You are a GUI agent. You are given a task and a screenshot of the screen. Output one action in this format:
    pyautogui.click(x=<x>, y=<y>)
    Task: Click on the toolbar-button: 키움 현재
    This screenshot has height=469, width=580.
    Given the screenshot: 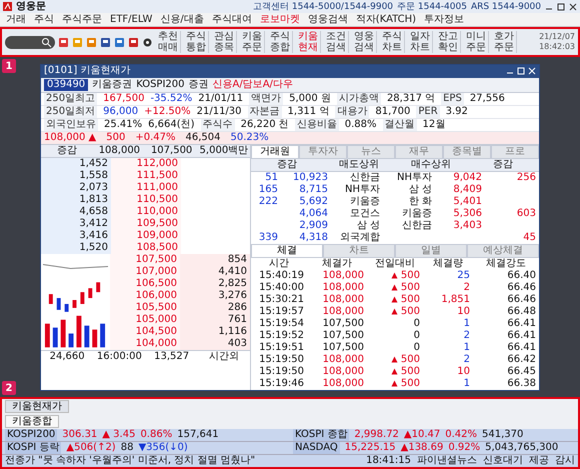 What is the action you would take?
    pyautogui.click(x=308, y=42)
    